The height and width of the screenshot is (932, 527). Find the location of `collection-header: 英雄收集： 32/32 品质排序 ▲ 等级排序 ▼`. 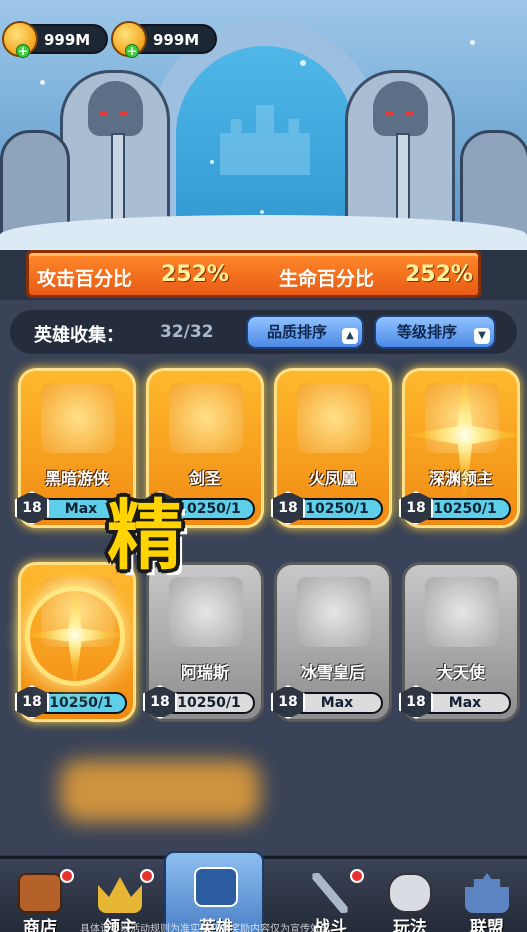

collection-header: 英雄收集： 32/32 品质排序 ▲ 等级排序 ▼ is located at coordinates (263, 332).